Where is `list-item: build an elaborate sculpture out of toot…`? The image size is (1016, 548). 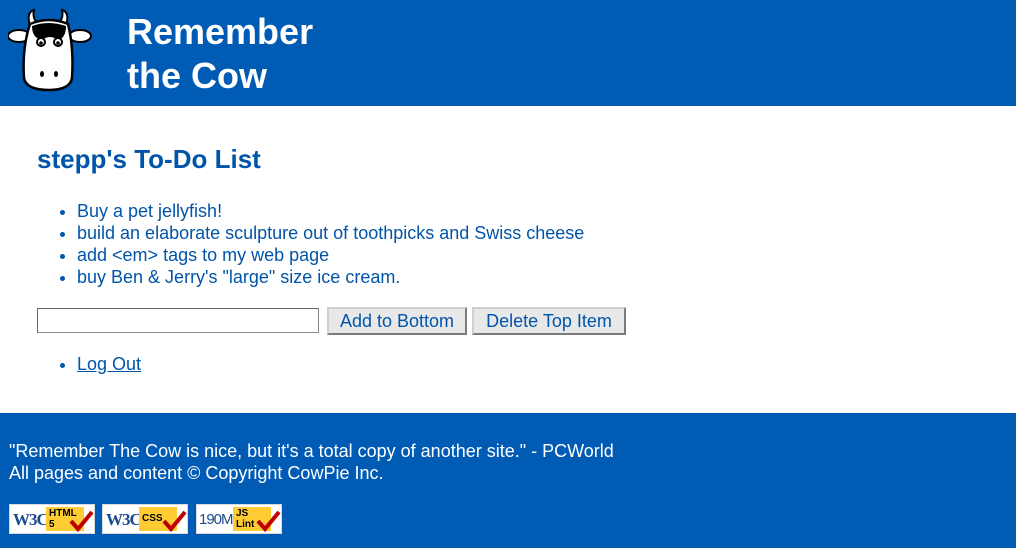 list-item: build an elaborate sculpture out of toot… is located at coordinates (330, 233).